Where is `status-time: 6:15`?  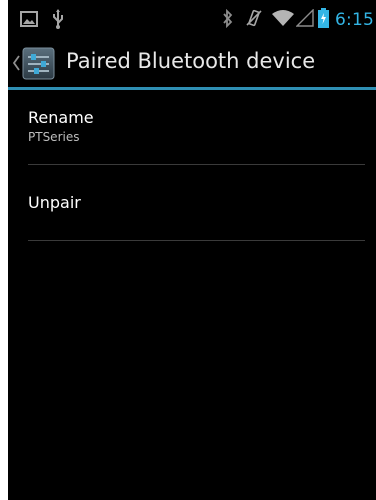 status-time: 6:15 is located at coordinates (354, 20).